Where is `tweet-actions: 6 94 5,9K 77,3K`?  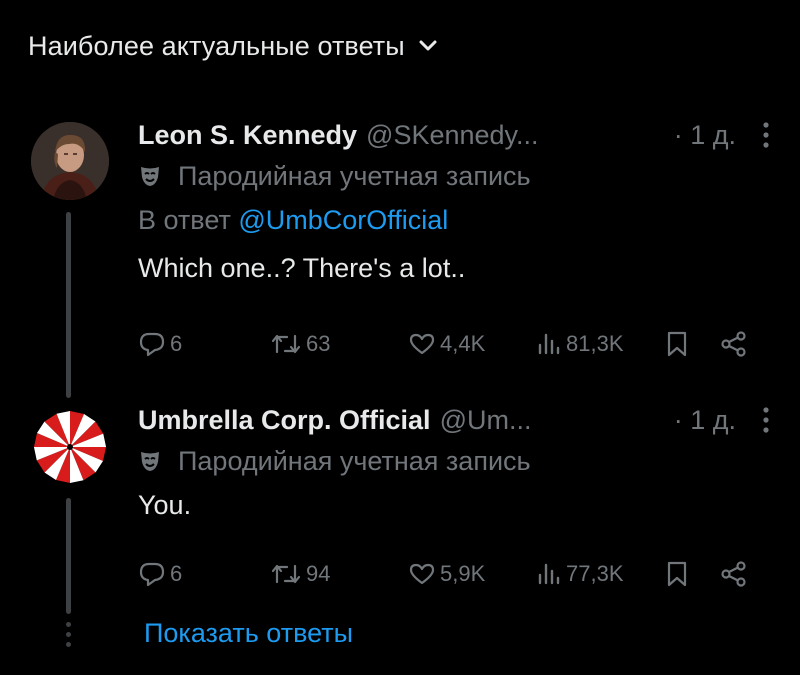
tweet-actions: 6 94 5,9K 77,3K is located at coordinates (455, 574).